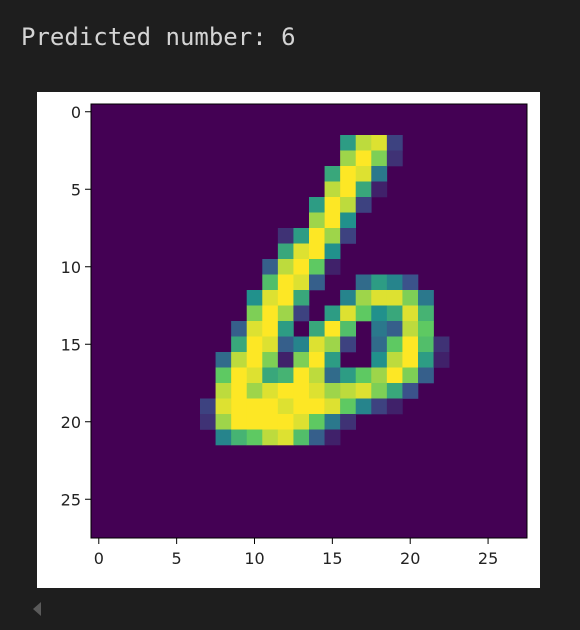 Image resolution: width=580 pixels, height=630 pixels. What do you see at coordinates (71, 267) in the screenshot?
I see `y-tick-label: 10` at bounding box center [71, 267].